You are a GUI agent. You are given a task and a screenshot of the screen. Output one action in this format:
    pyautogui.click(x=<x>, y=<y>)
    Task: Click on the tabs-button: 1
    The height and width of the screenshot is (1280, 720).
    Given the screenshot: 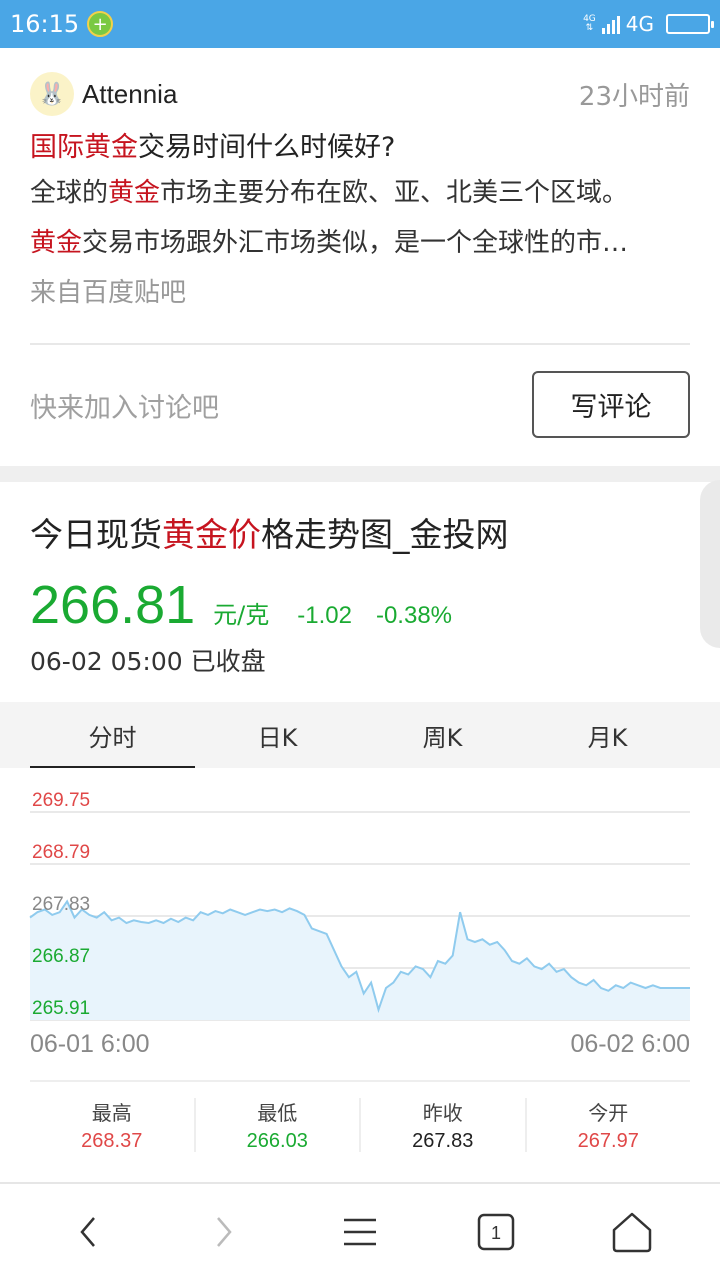 What is the action you would take?
    pyautogui.click(x=496, y=1232)
    